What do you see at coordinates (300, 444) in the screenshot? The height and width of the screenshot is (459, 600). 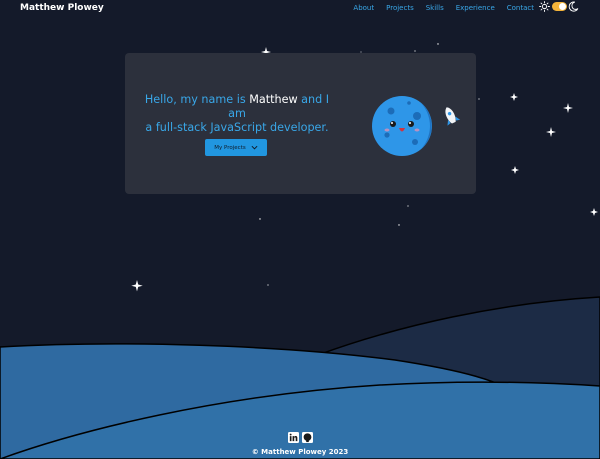 I see `footer: © Matthew Plowey 2023` at bounding box center [300, 444].